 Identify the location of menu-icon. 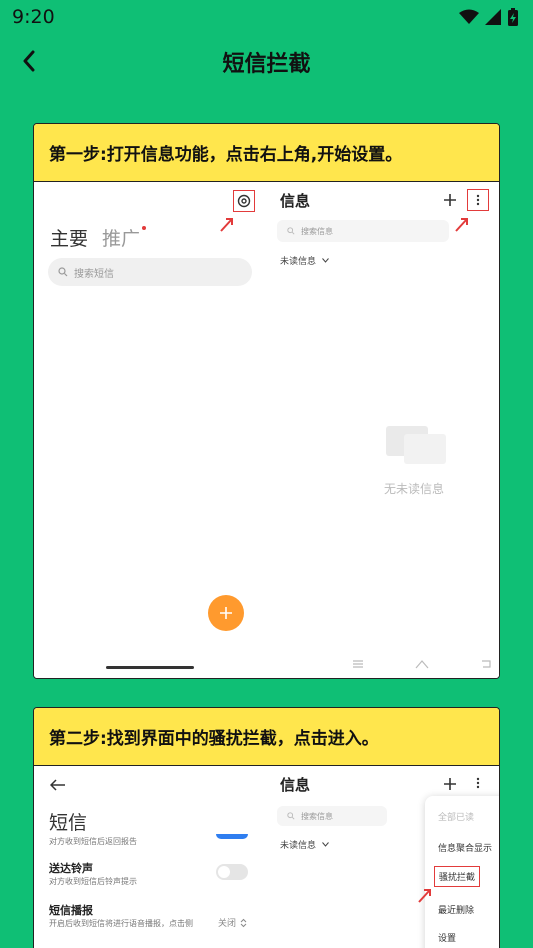
(358, 664).